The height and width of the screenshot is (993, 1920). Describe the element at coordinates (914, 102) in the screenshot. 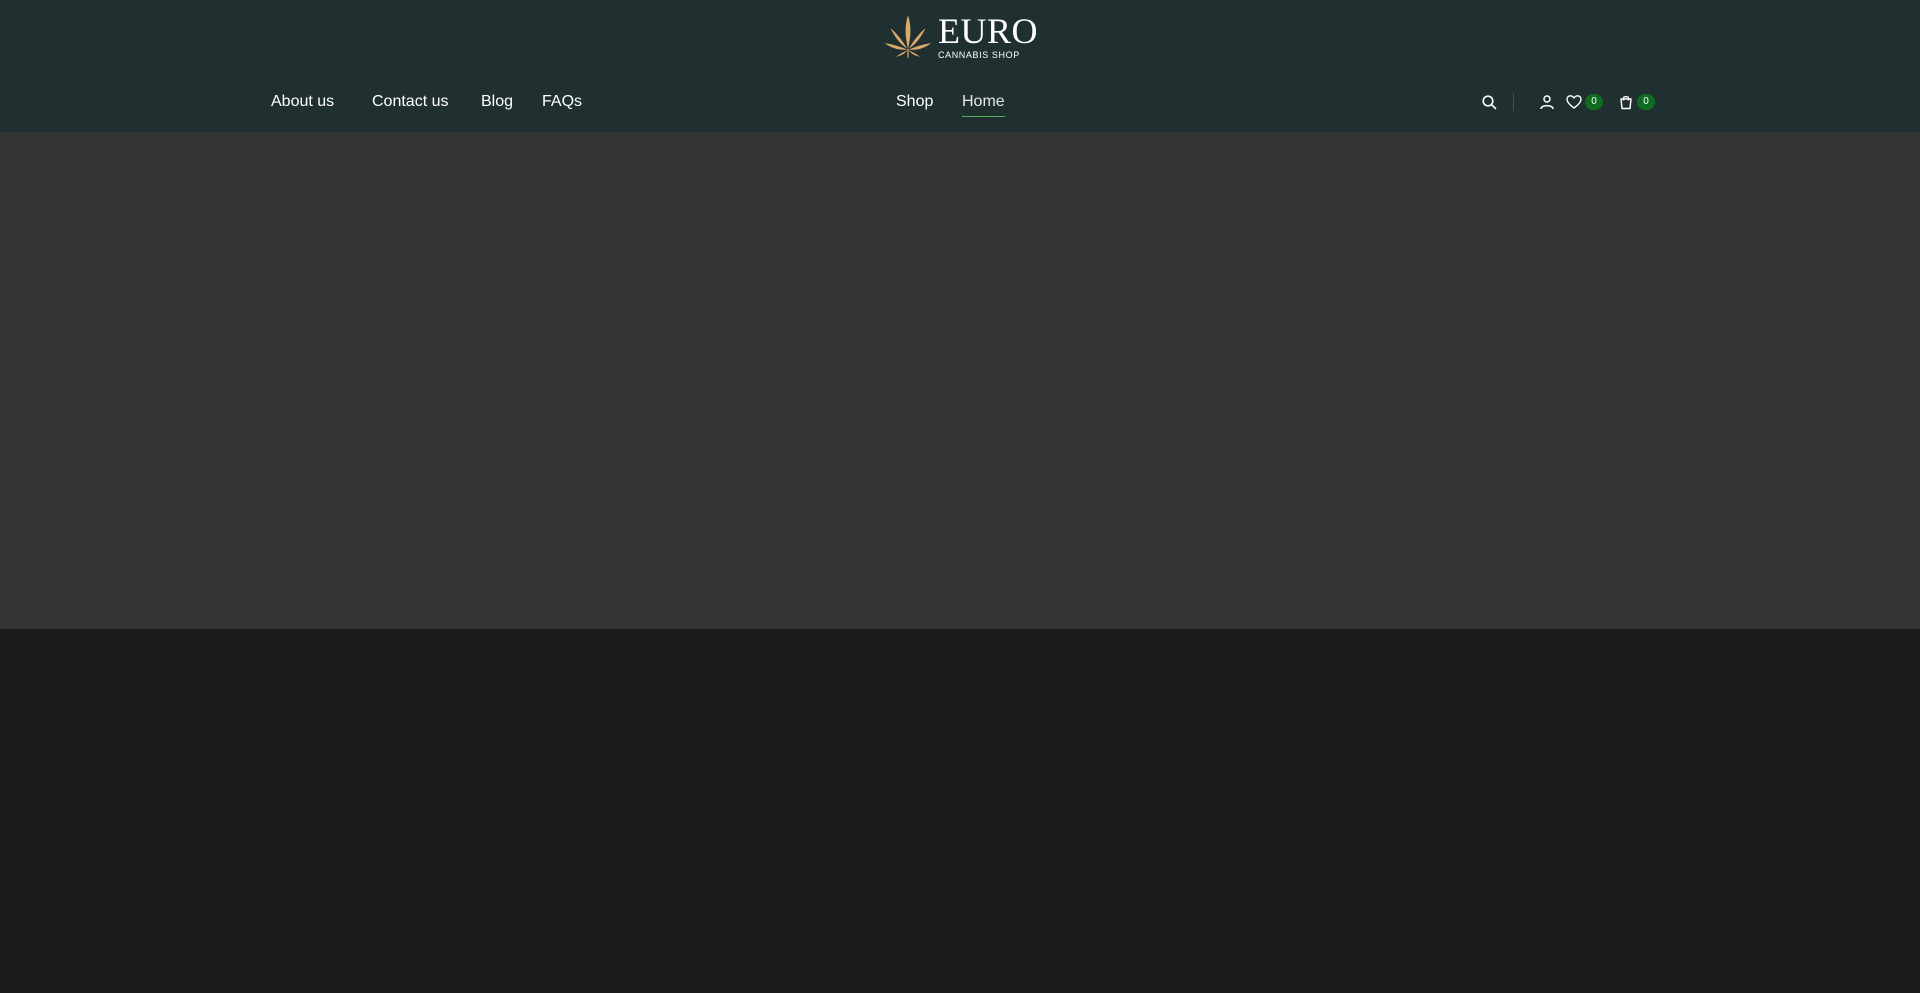

I see `nav-shop: Shop` at that location.